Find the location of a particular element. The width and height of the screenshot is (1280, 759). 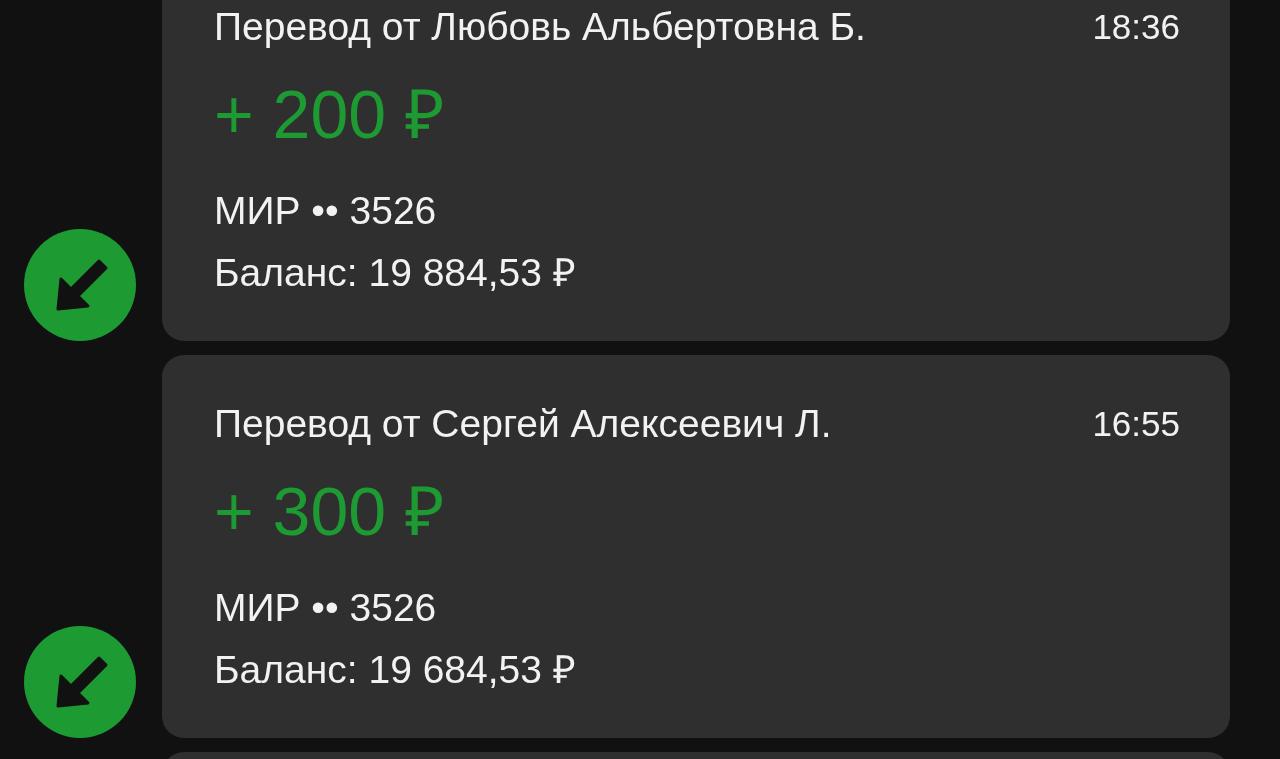

balance: Баланс: 19 684,53 ₽ is located at coordinates (395, 670).